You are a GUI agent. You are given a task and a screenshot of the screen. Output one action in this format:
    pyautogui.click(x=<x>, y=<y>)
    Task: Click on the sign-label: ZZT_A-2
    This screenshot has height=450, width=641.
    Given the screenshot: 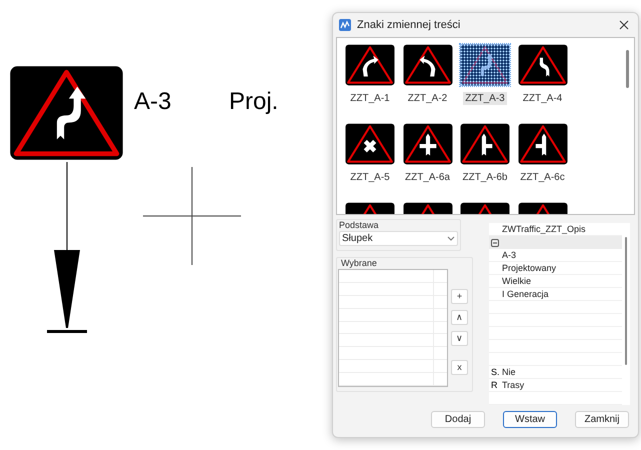 What is the action you would take?
    pyautogui.click(x=427, y=98)
    